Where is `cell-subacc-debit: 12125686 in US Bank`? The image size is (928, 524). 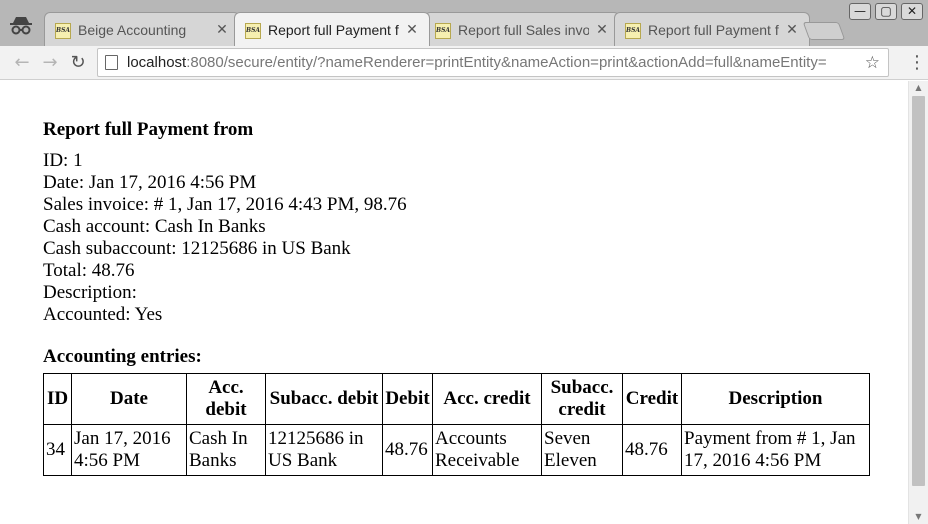 cell-subacc-debit: 12125686 in US Bank is located at coordinates (324, 450).